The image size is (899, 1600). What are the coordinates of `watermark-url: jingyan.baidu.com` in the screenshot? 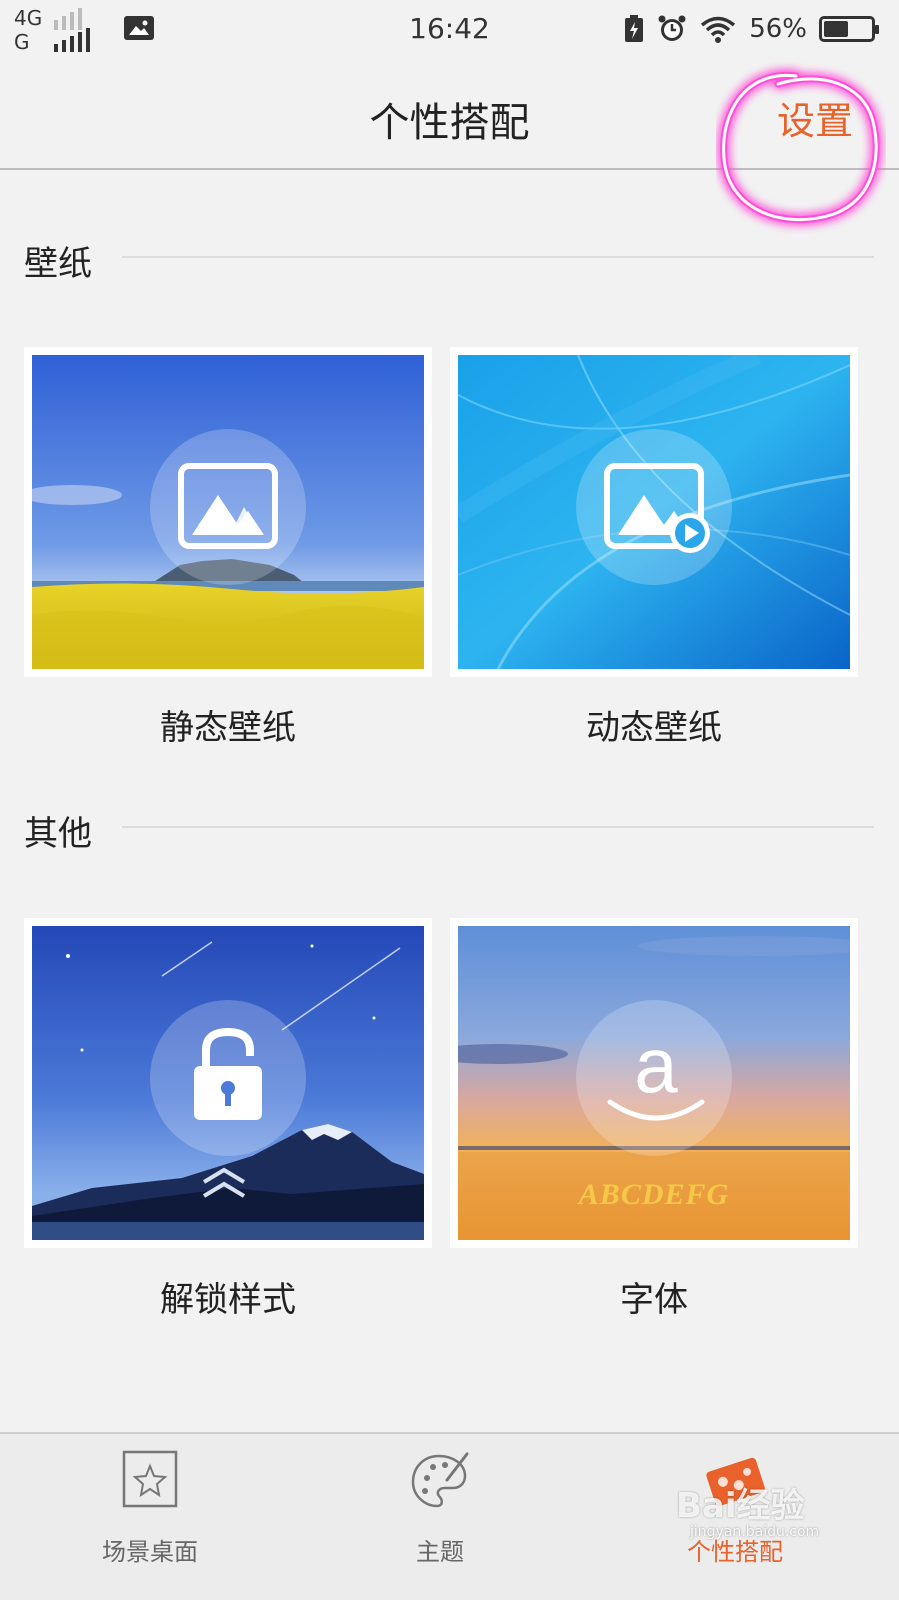 It's located at (755, 1532).